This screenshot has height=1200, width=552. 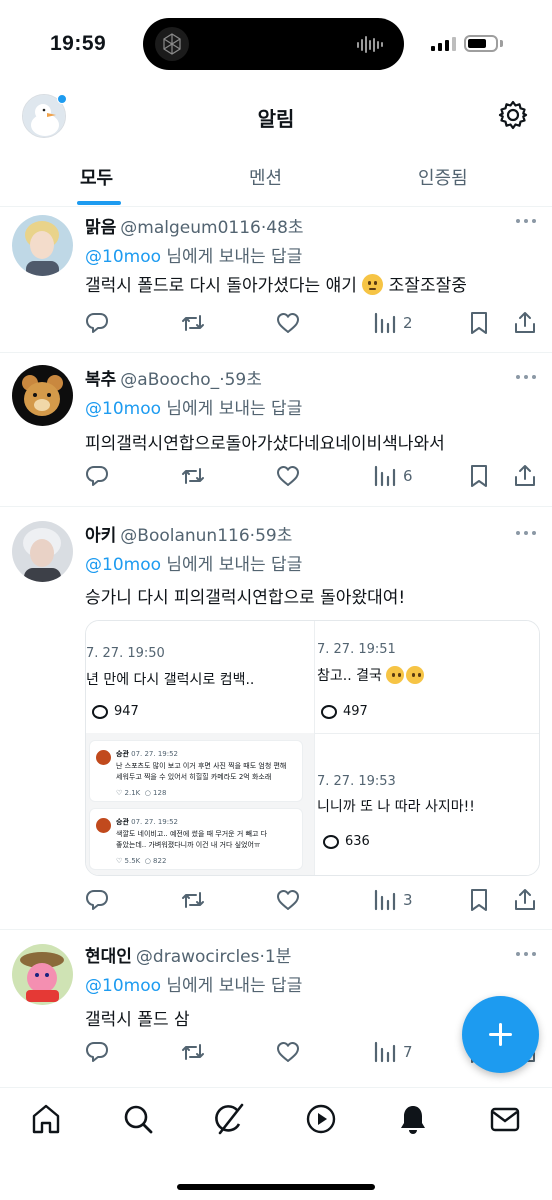 What do you see at coordinates (78, 43) in the screenshot?
I see `status-time: 19:59` at bounding box center [78, 43].